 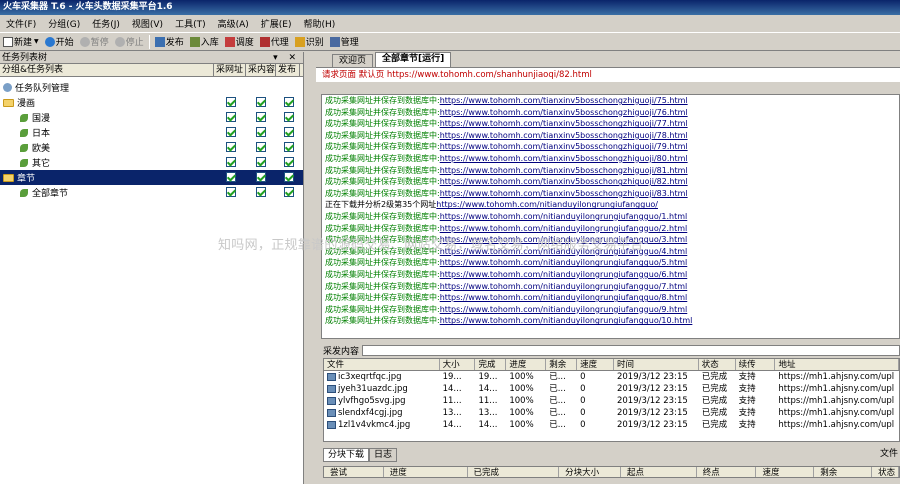 I want to click on pause-button: 暂停, so click(x=94, y=41).